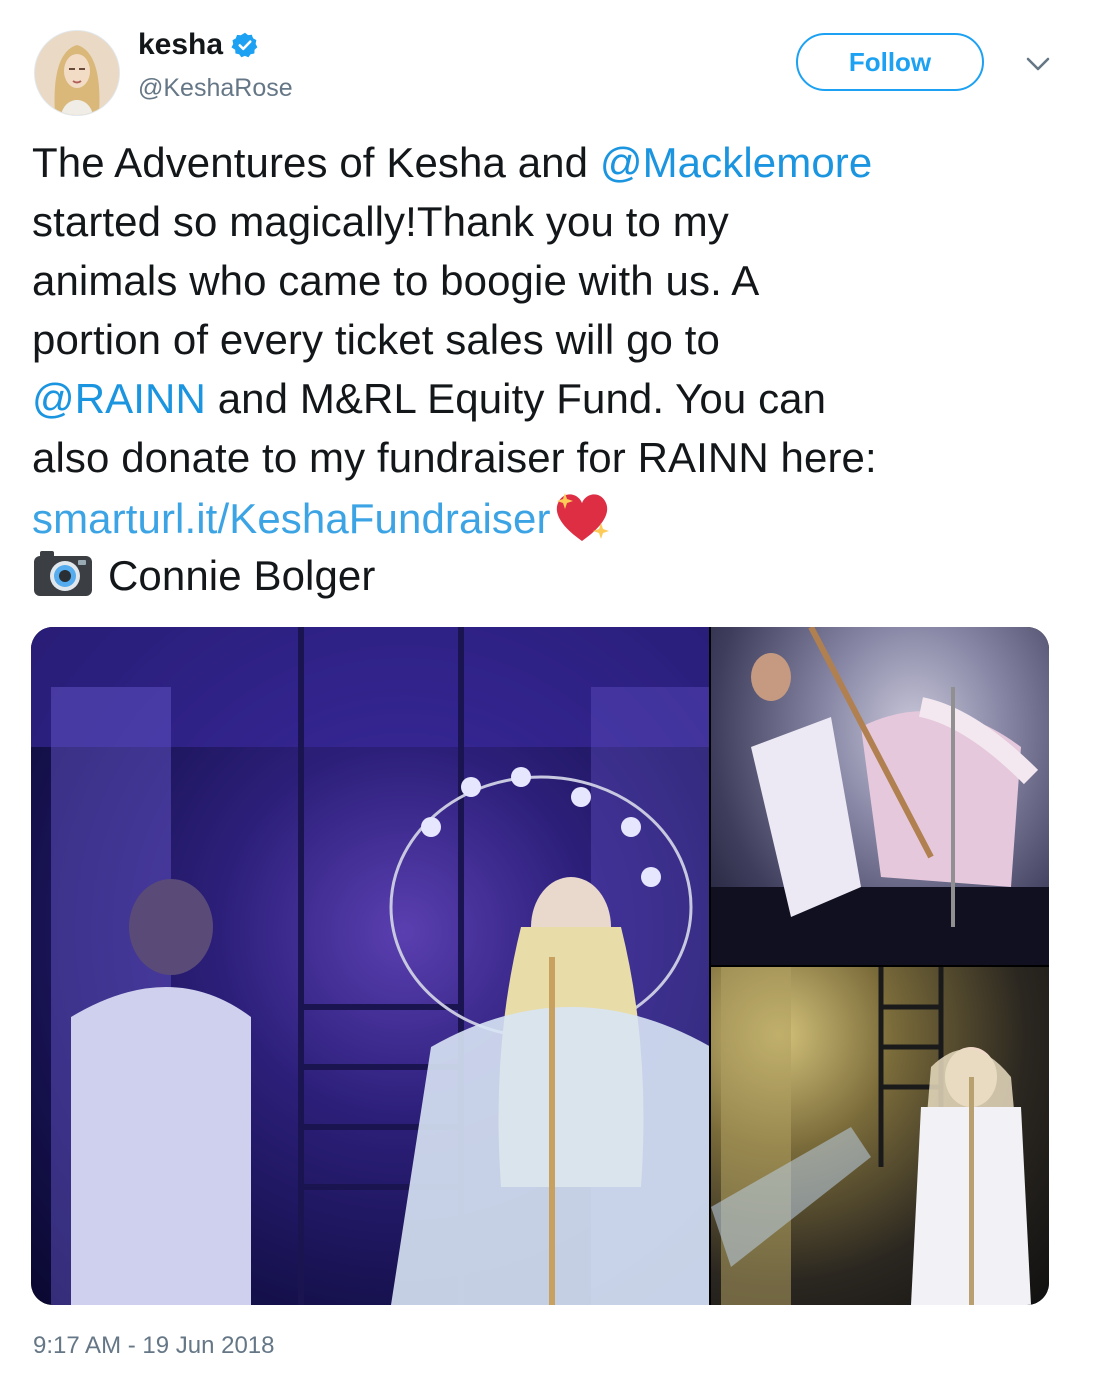  Describe the element at coordinates (890, 62) in the screenshot. I see `follow-button: Follow` at that location.